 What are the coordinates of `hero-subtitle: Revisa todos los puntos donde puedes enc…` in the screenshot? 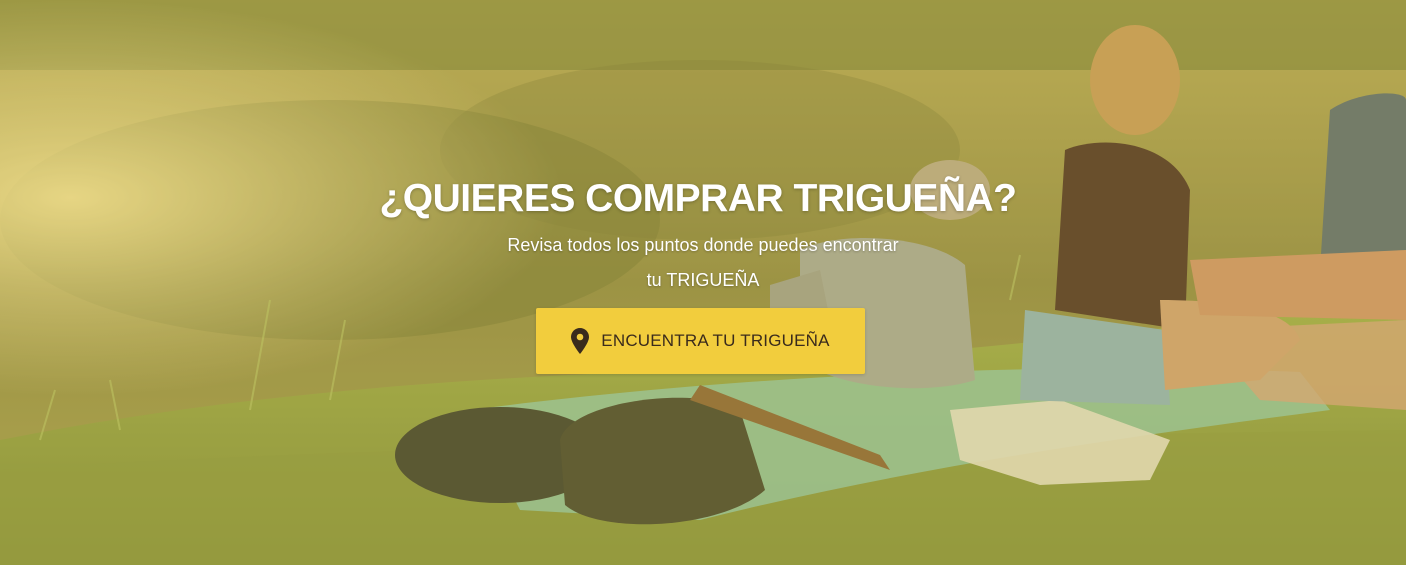 It's located at (703, 263).